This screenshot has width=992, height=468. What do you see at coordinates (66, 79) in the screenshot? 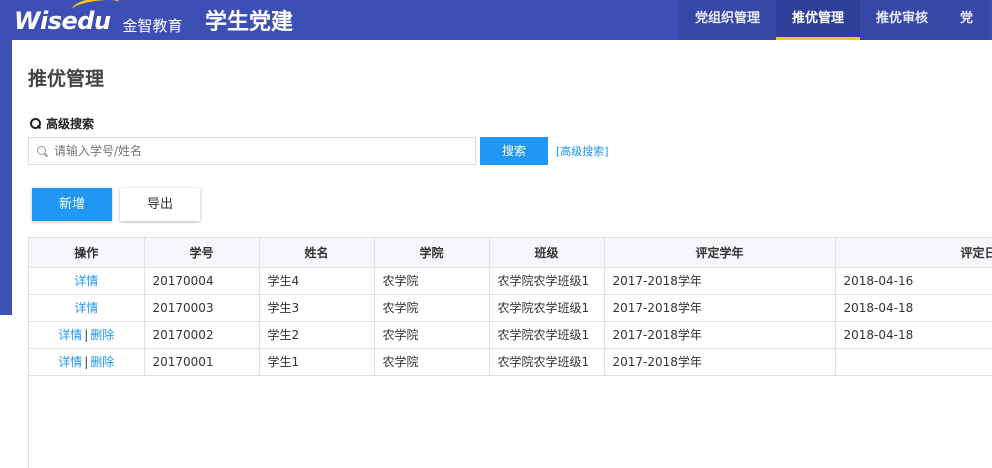
I see `page-title: 推优管理` at bounding box center [66, 79].